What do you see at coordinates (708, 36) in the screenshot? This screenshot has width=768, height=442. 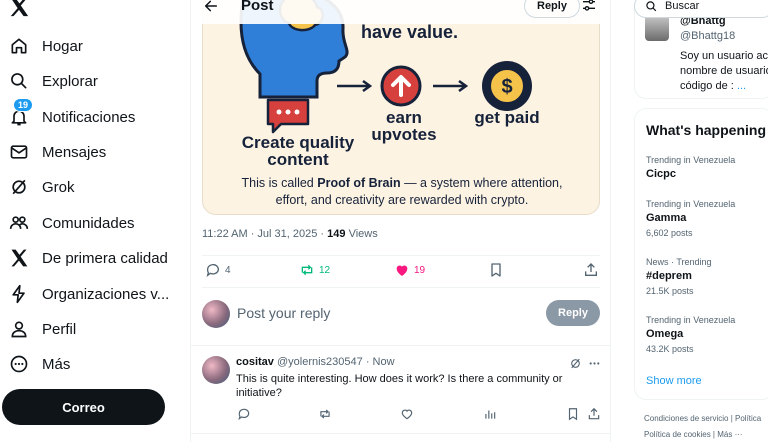 I see `profile-handle: @Bhattg18` at bounding box center [708, 36].